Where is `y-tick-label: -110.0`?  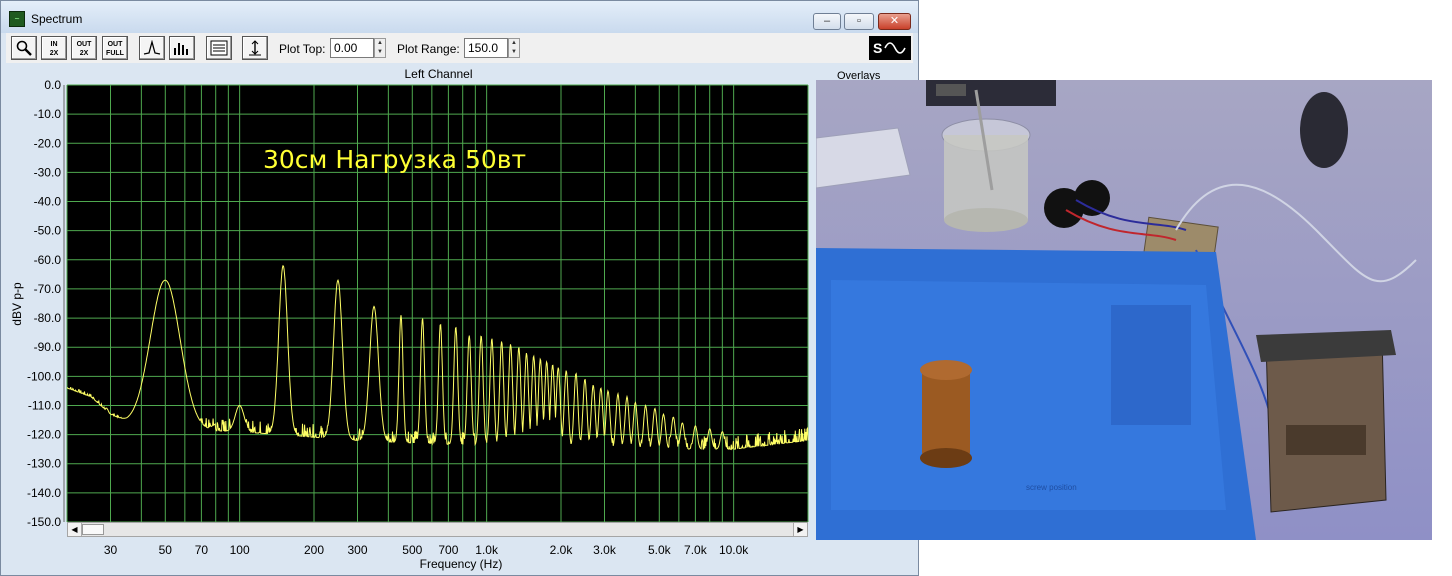
y-tick-label: -110.0 is located at coordinates (44, 405).